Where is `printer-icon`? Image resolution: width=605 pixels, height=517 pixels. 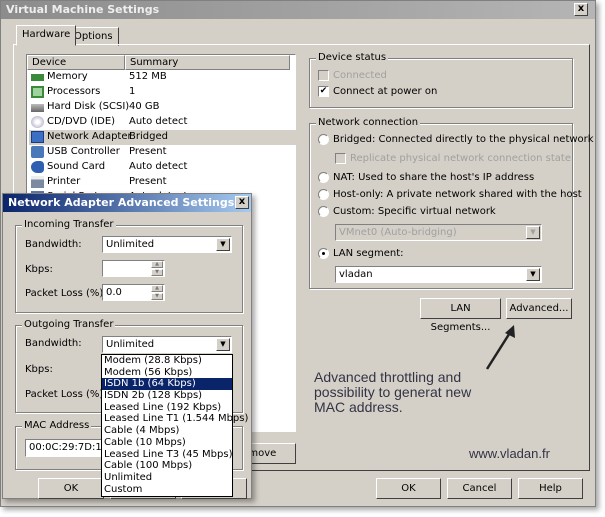
printer-icon is located at coordinates (37, 182).